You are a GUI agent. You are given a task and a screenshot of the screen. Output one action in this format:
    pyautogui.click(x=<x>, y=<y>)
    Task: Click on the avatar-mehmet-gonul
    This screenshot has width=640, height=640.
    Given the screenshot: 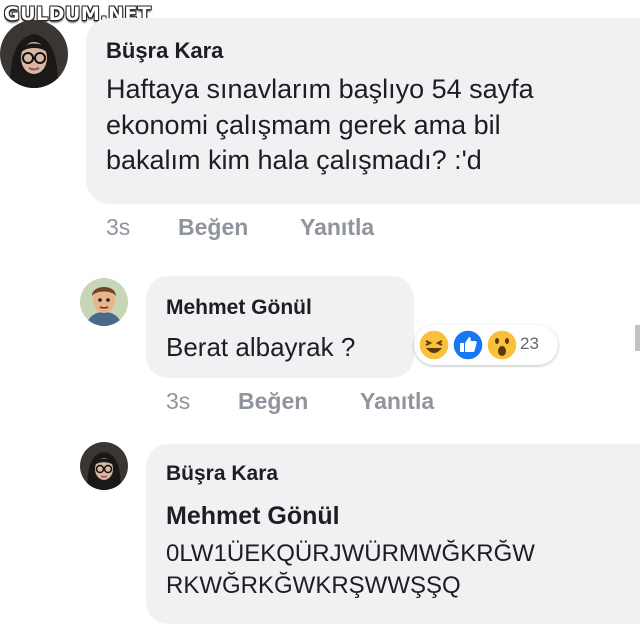 What is the action you would take?
    pyautogui.click(x=104, y=302)
    